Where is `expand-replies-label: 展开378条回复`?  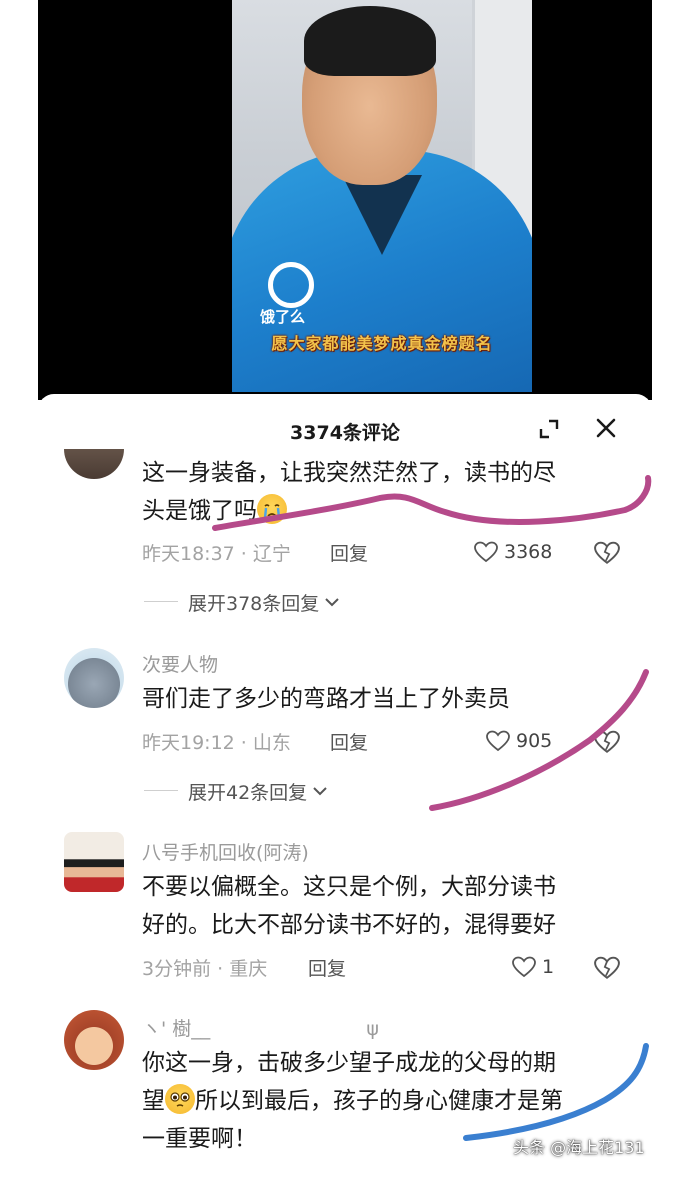
expand-replies-label: 展开378条回复 is located at coordinates (254, 603).